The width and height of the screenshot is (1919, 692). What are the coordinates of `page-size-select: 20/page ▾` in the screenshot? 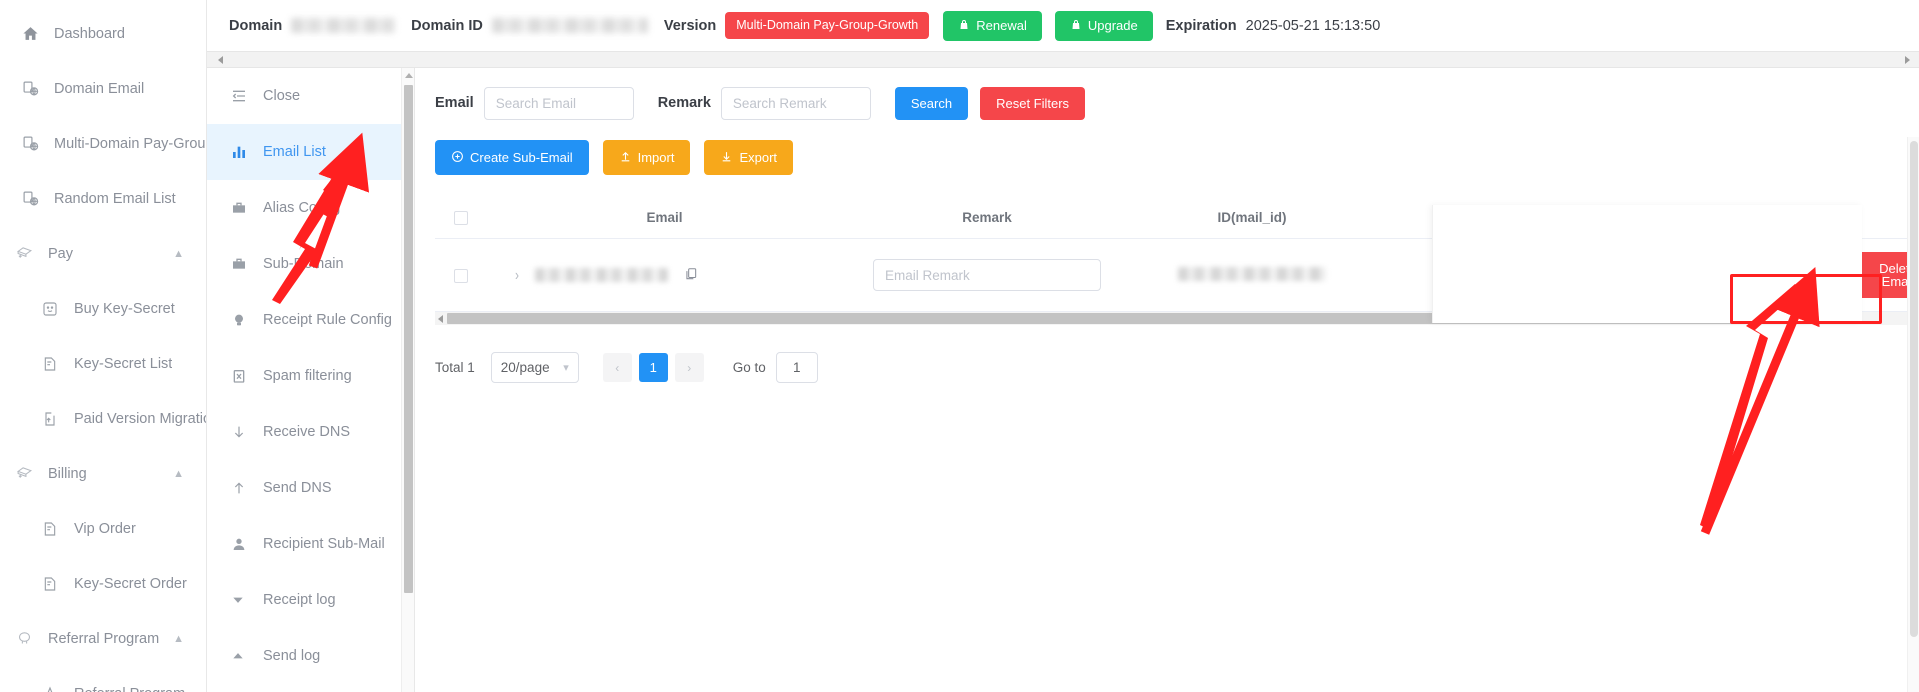 It's located at (534, 368).